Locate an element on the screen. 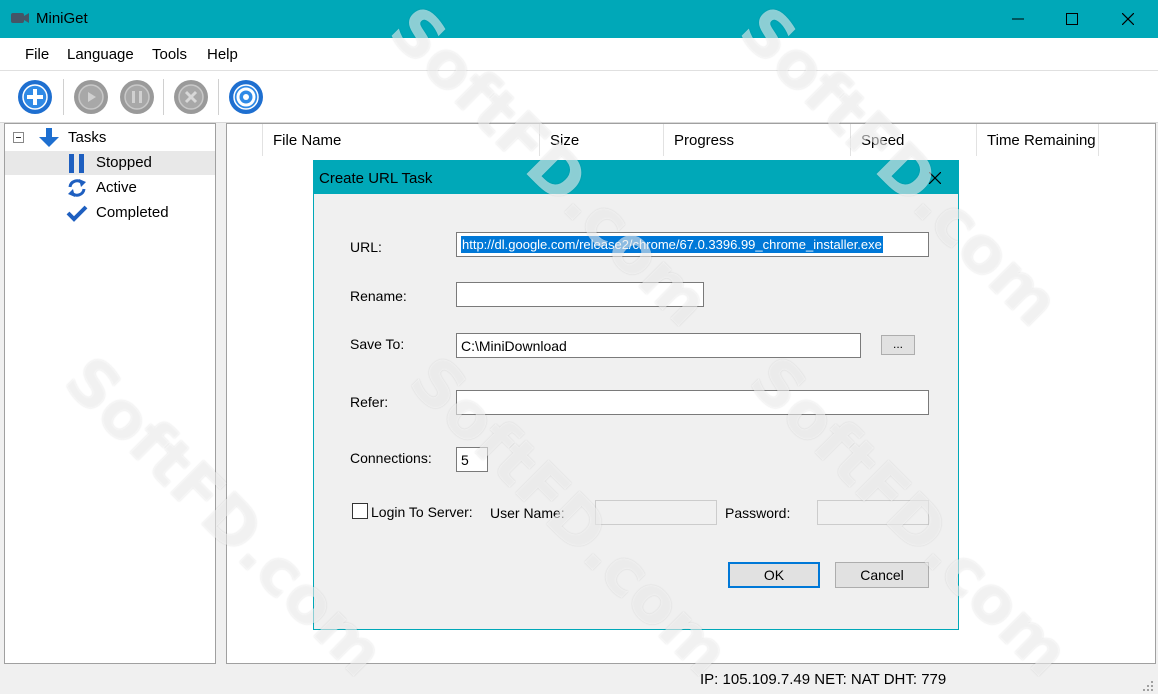 The width and height of the screenshot is (1158, 694). maximize-icon is located at coordinates (1072, 19).